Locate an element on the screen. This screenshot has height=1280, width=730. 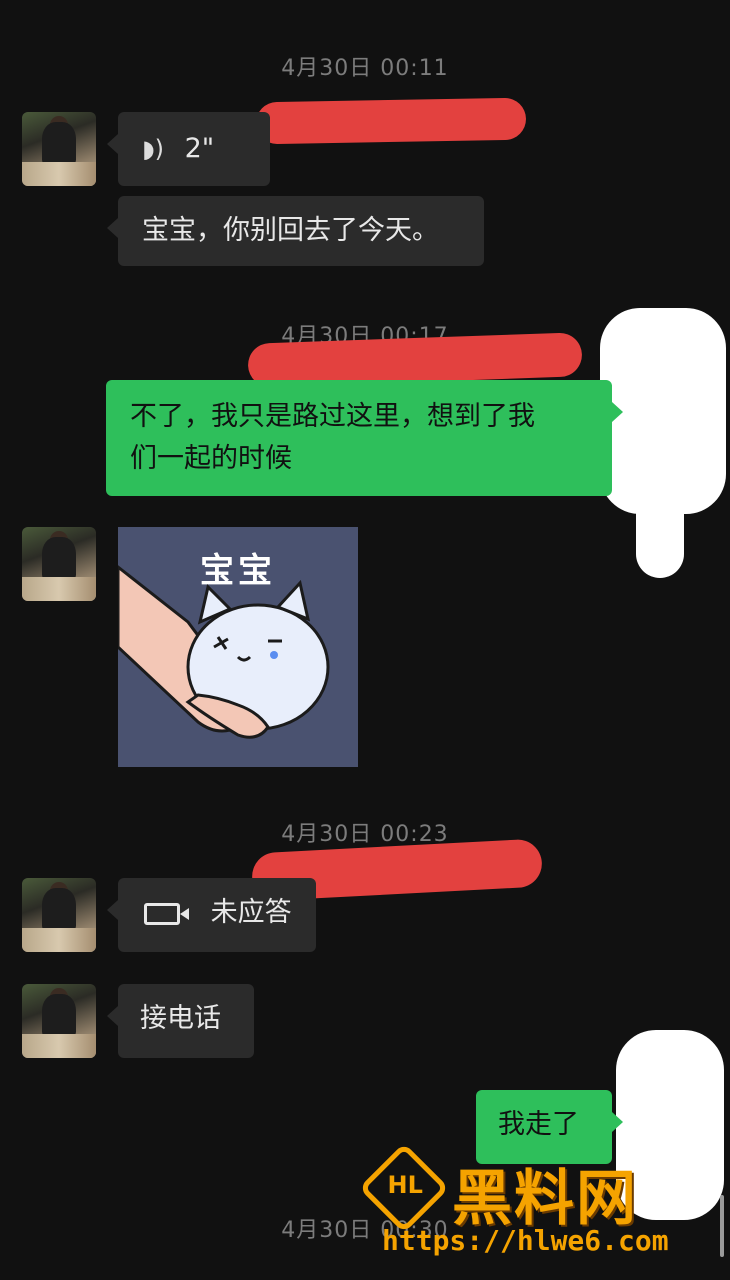
message-text-line: 们一起的时候 is located at coordinates (211, 458).